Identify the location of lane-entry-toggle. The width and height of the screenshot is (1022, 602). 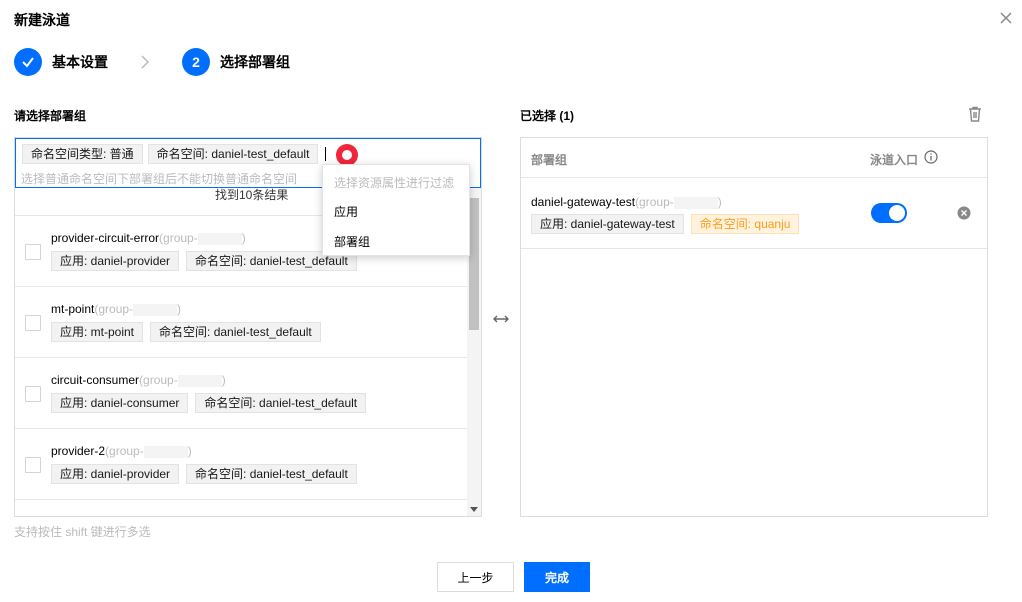
(889, 213).